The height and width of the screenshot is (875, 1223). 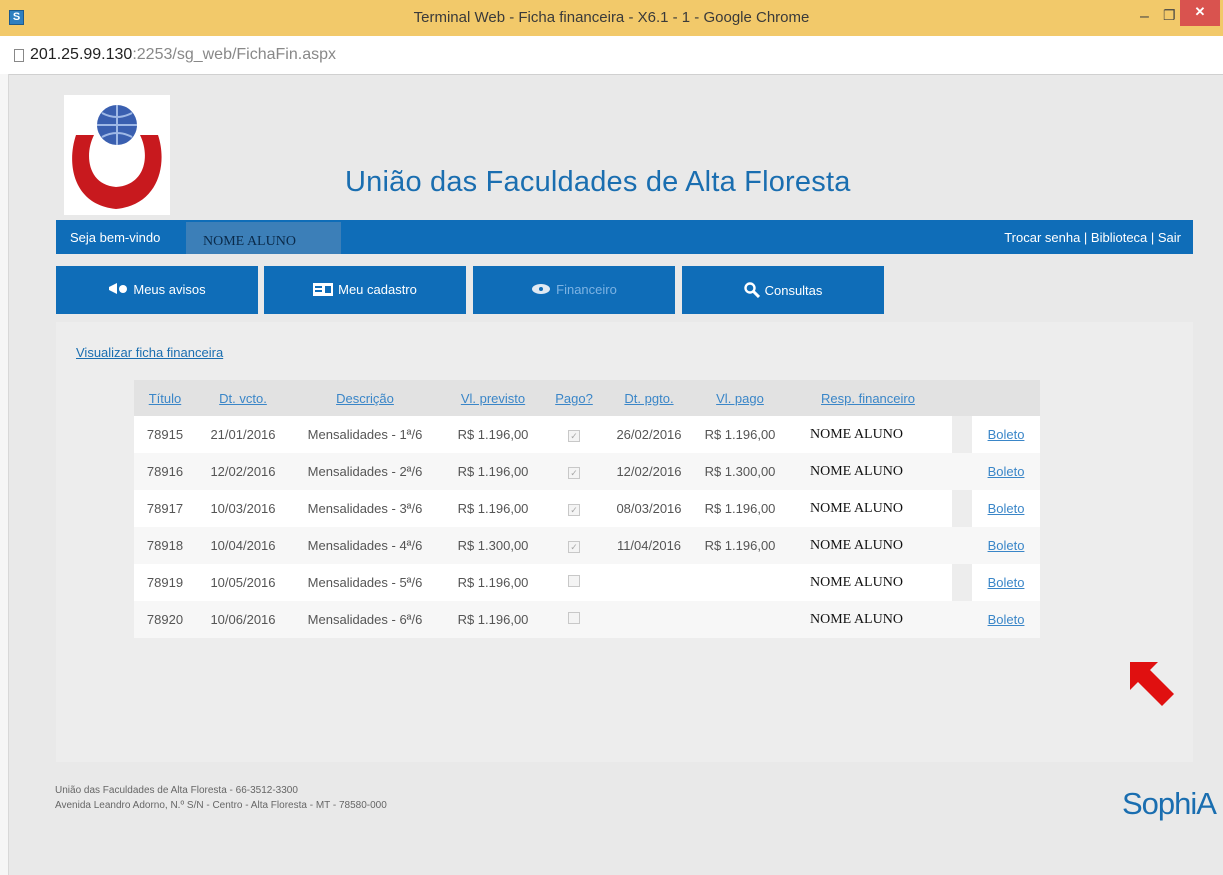 I want to click on close-button: ✕, so click(x=1200, y=13).